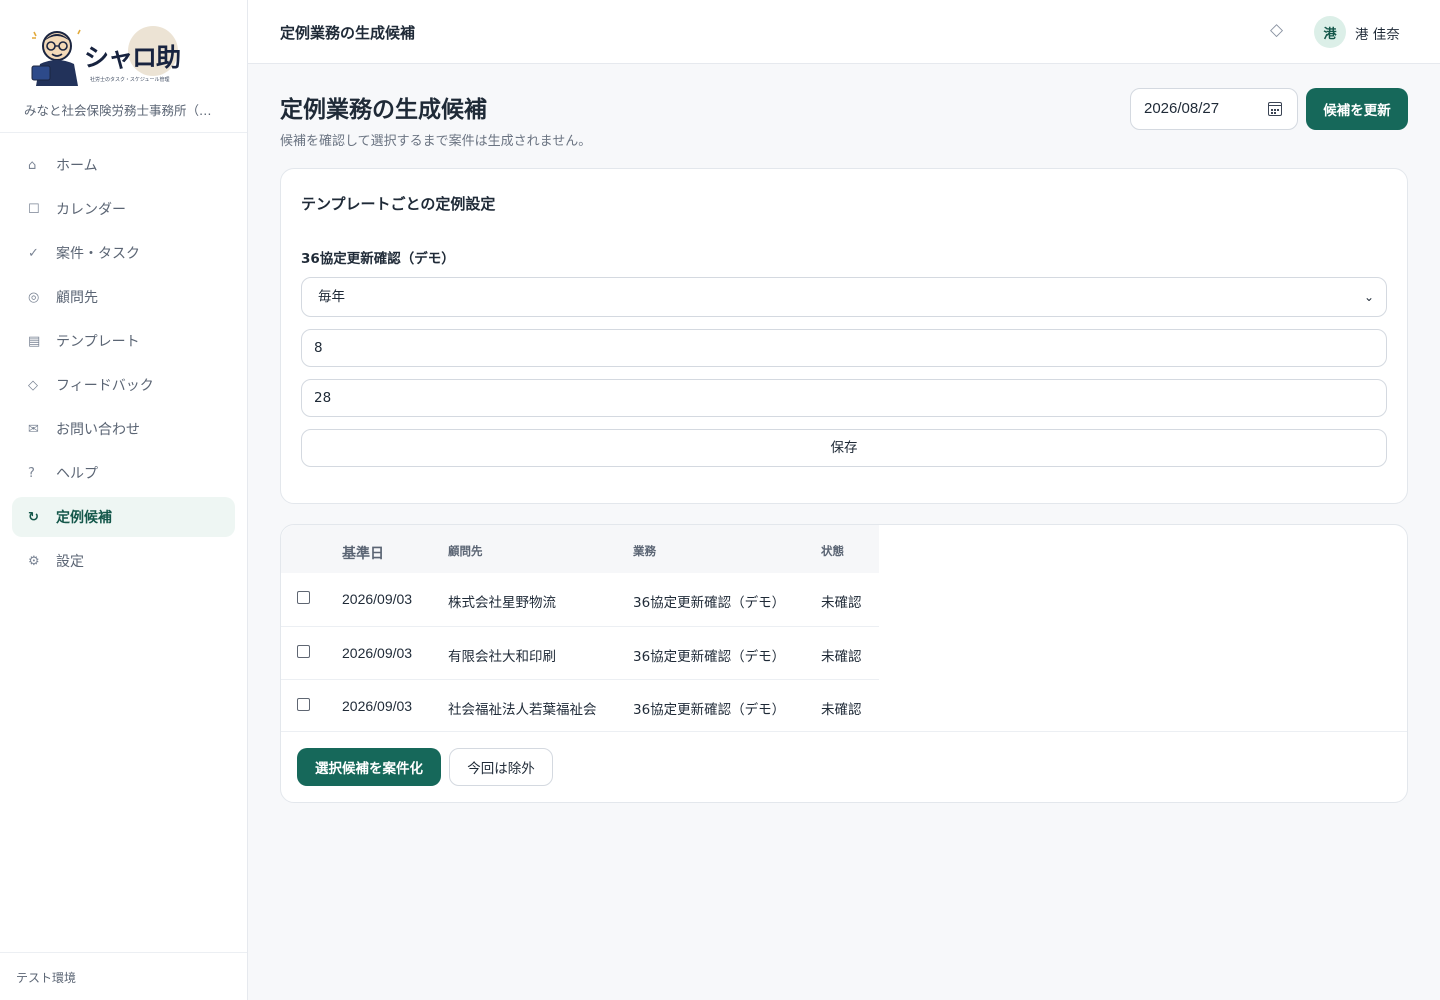  I want to click on clients-icon: ◎, so click(34, 297).